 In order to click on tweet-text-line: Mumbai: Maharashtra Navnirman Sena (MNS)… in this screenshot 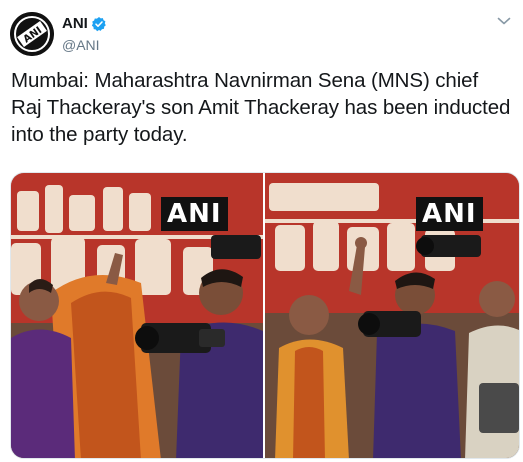, I will do `click(245, 80)`.